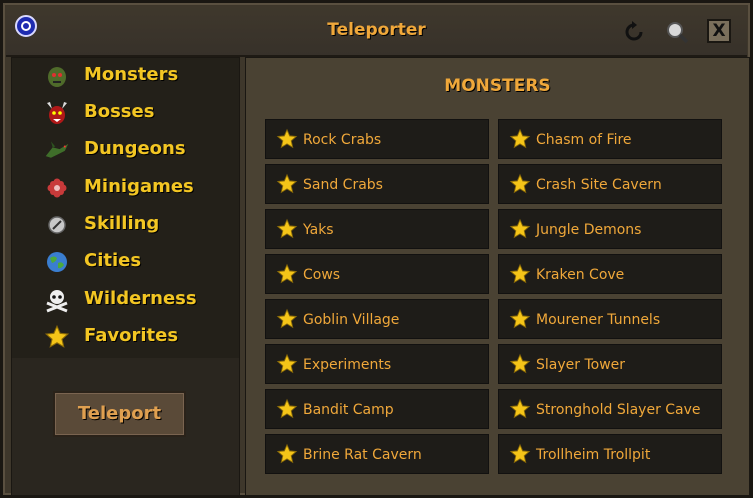  I want to click on sidebar-item-minigames: Minigames, so click(125, 188).